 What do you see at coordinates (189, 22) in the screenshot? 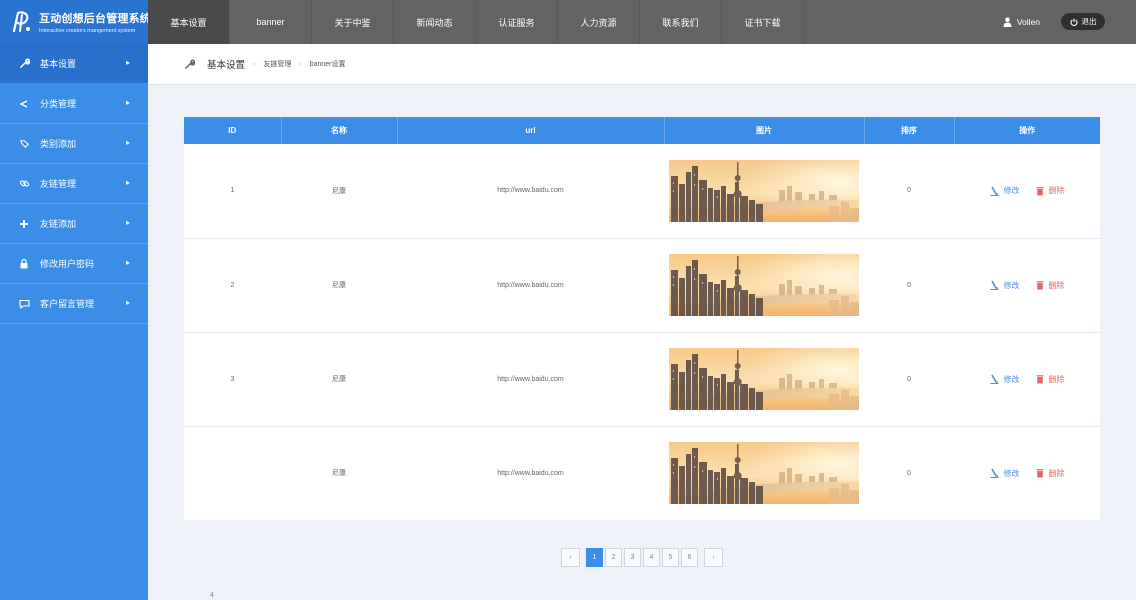
I see `tab-basic-settings: 基本设置` at bounding box center [189, 22].